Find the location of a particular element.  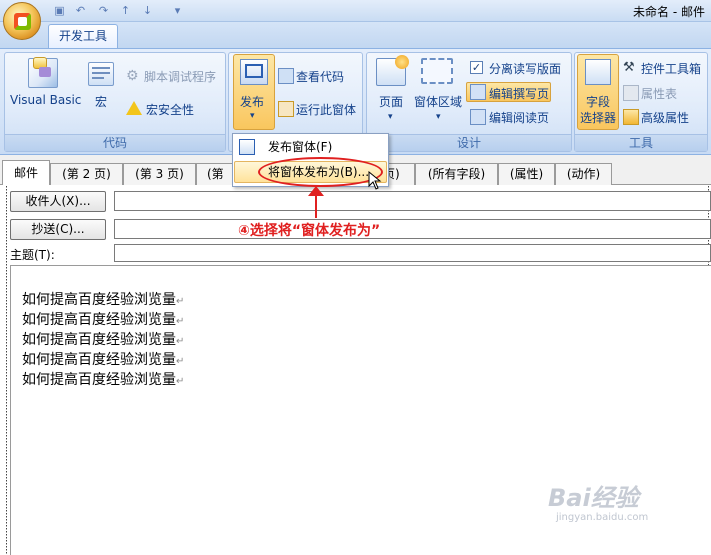

property-sheet-icon is located at coordinates (631, 93).